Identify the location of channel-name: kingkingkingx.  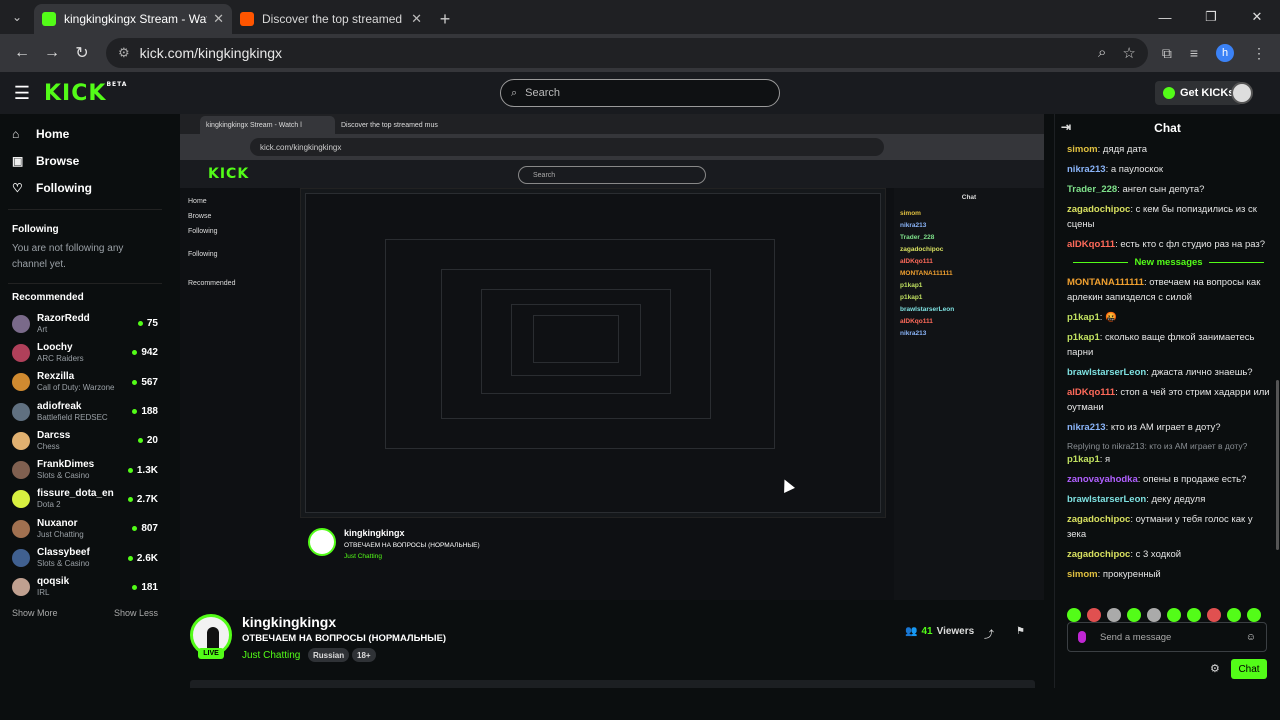
(289, 622).